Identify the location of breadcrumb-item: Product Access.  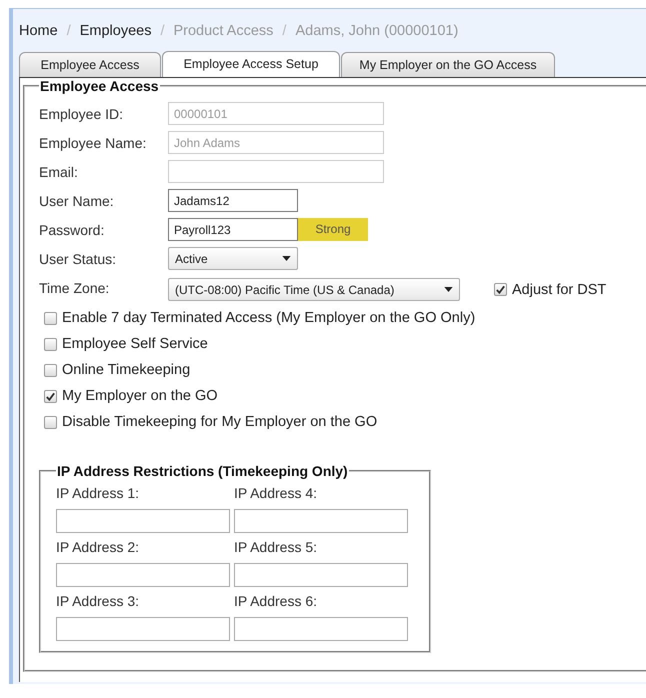
(223, 31).